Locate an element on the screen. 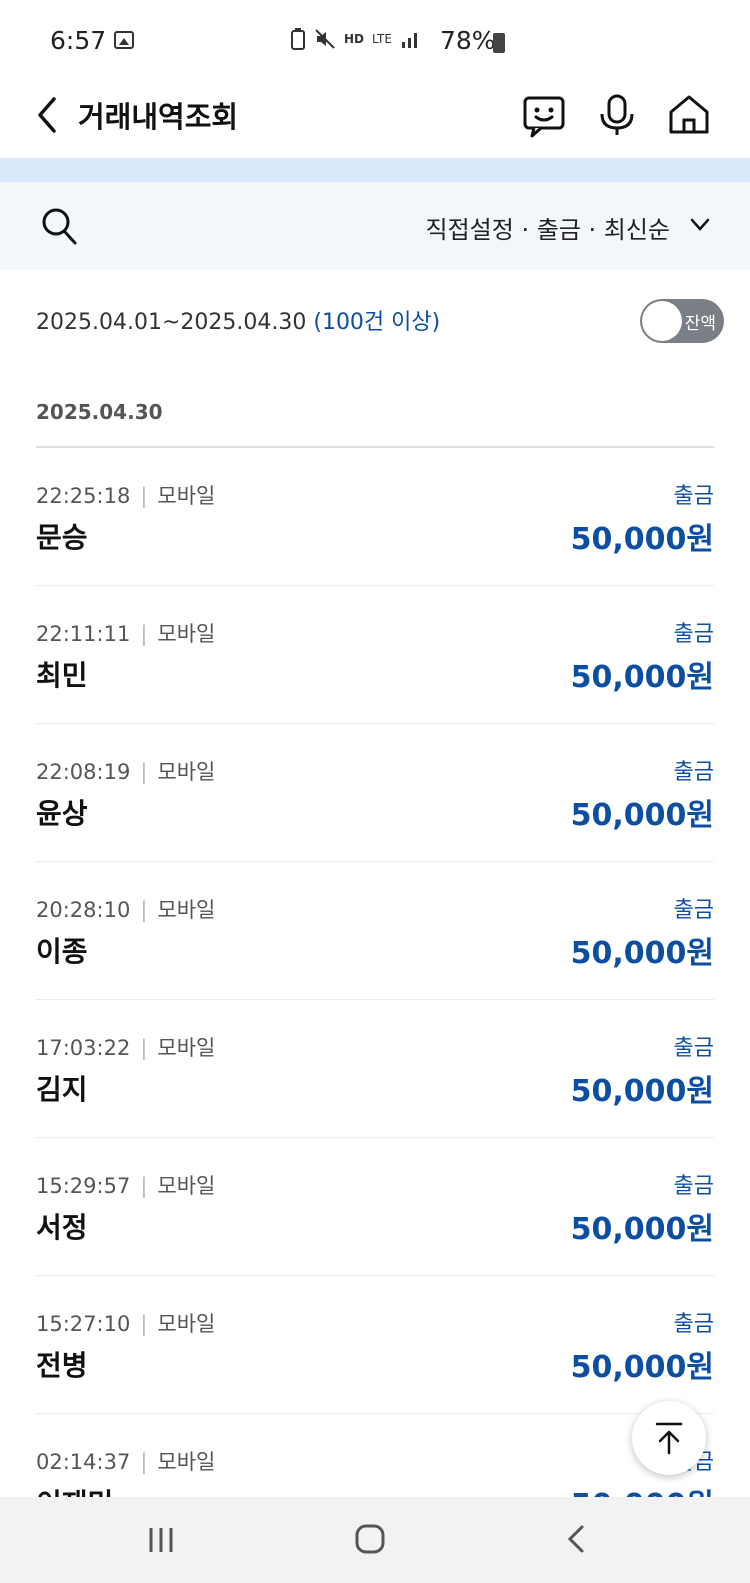  status-time: 6:57 is located at coordinates (78, 40).